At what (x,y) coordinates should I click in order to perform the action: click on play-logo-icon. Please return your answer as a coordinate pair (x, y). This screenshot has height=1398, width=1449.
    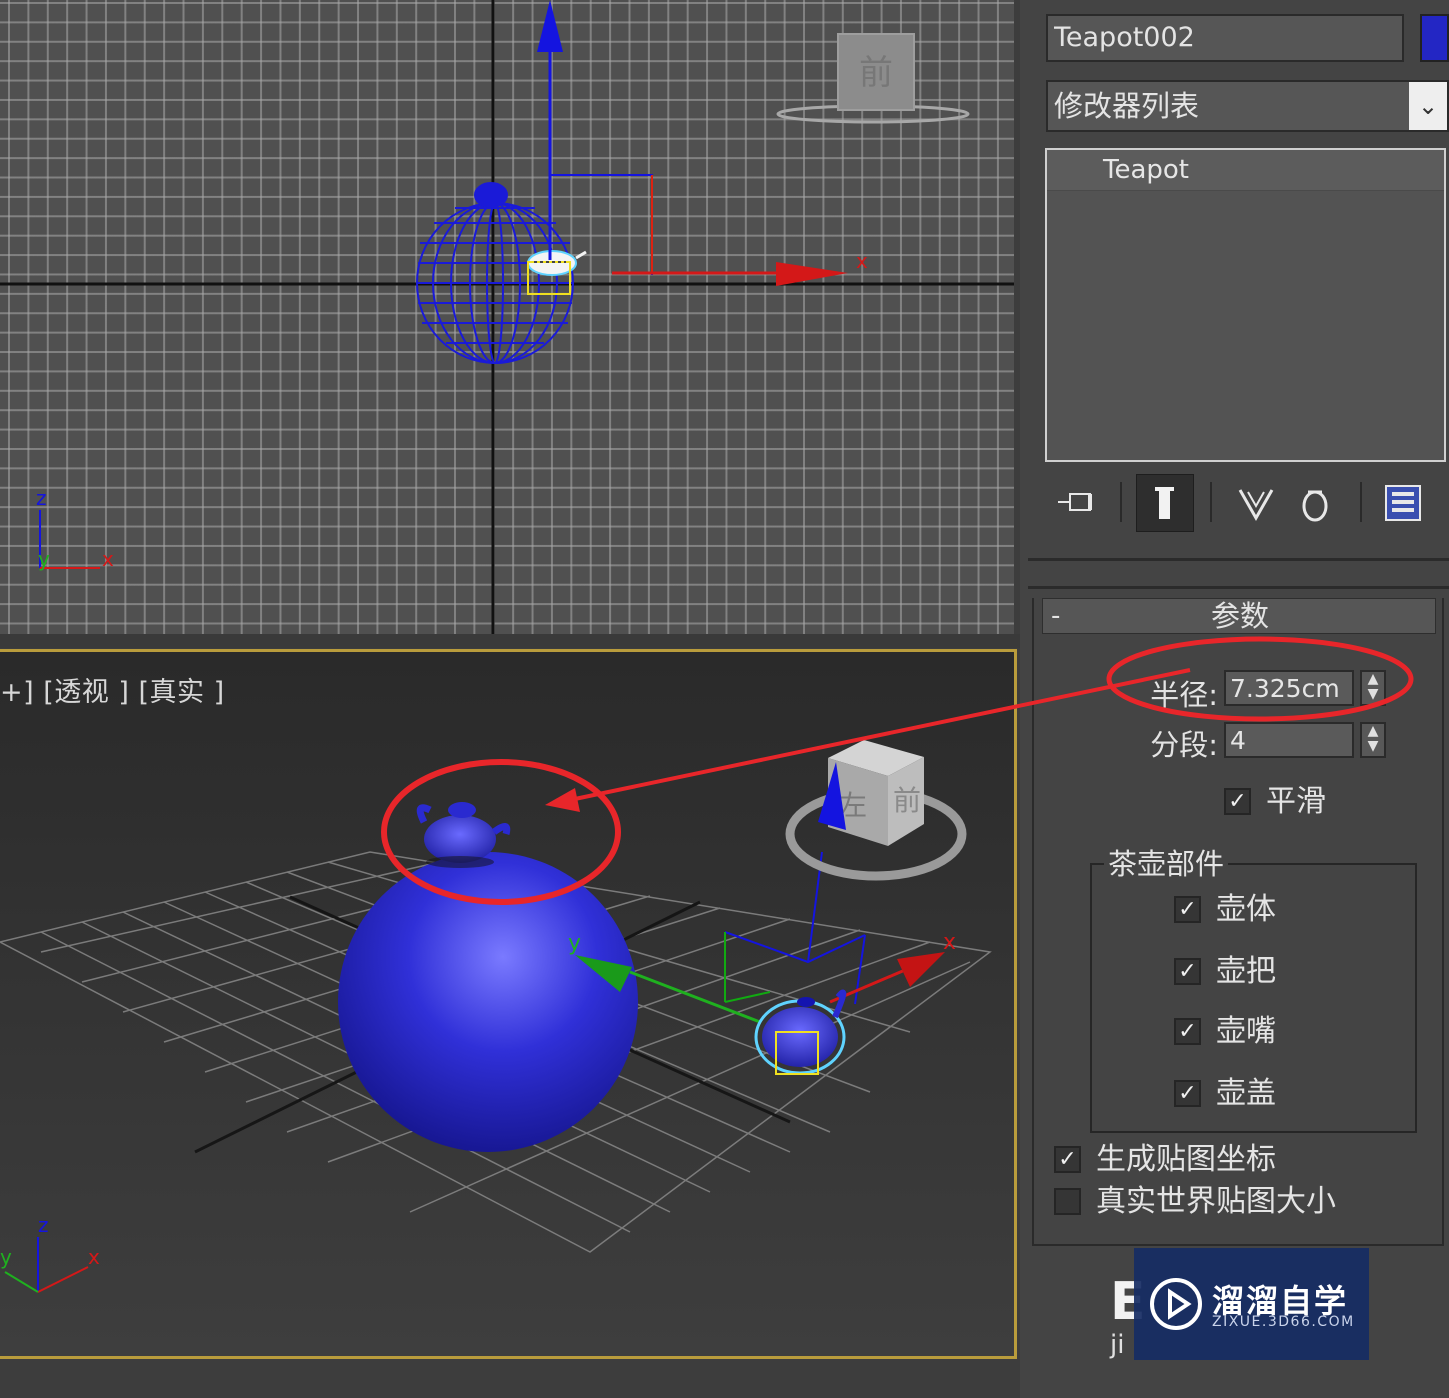
    Looking at the image, I should click on (1176, 1304).